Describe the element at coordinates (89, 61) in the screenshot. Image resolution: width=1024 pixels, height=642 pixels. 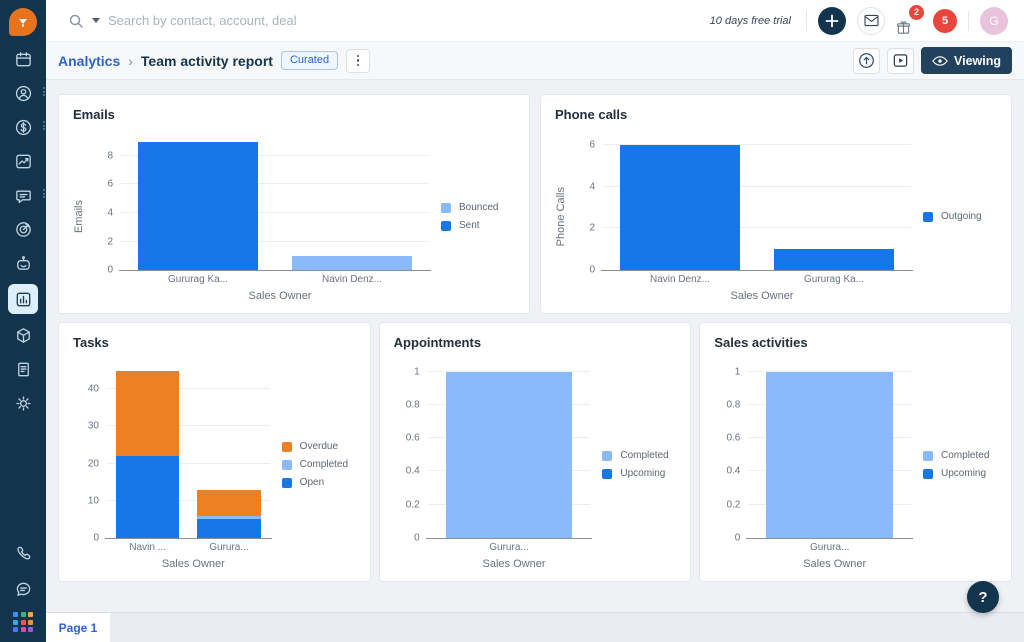
I see `breadcrumb-analytics-link: Analytics` at that location.